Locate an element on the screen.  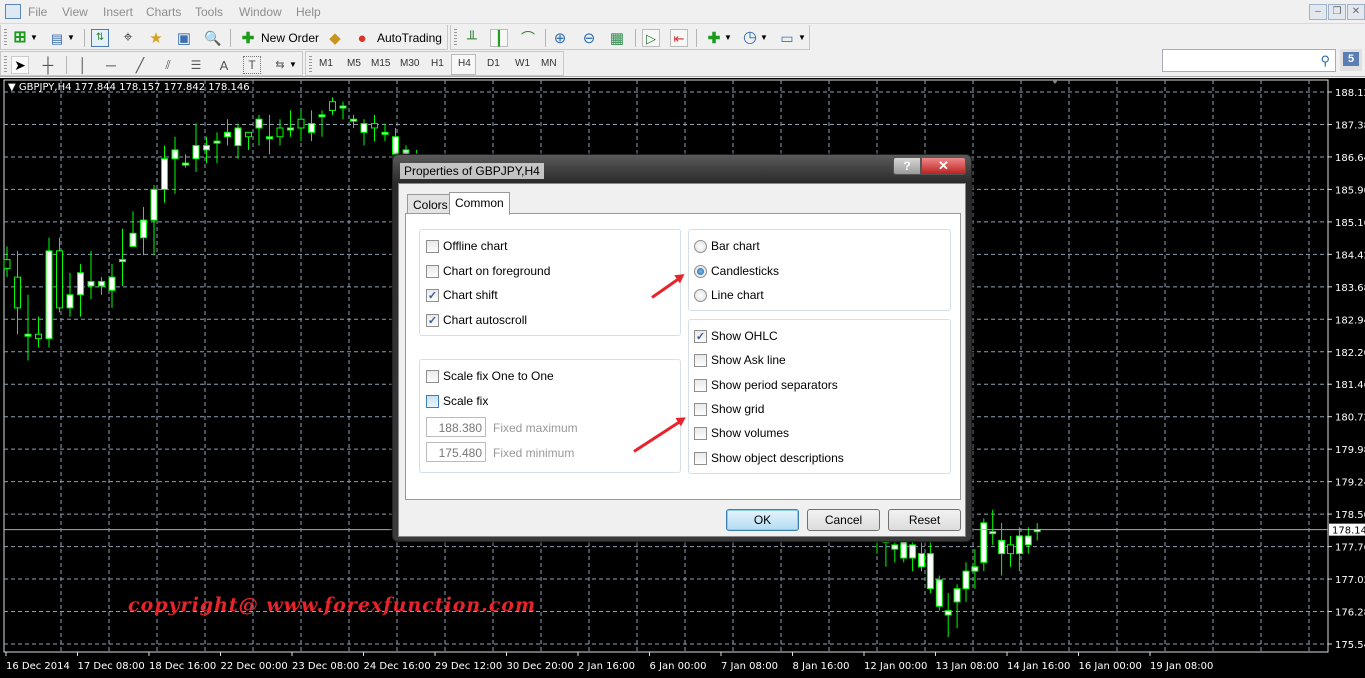
trendline-icon: ╱ is located at coordinates (140, 65).